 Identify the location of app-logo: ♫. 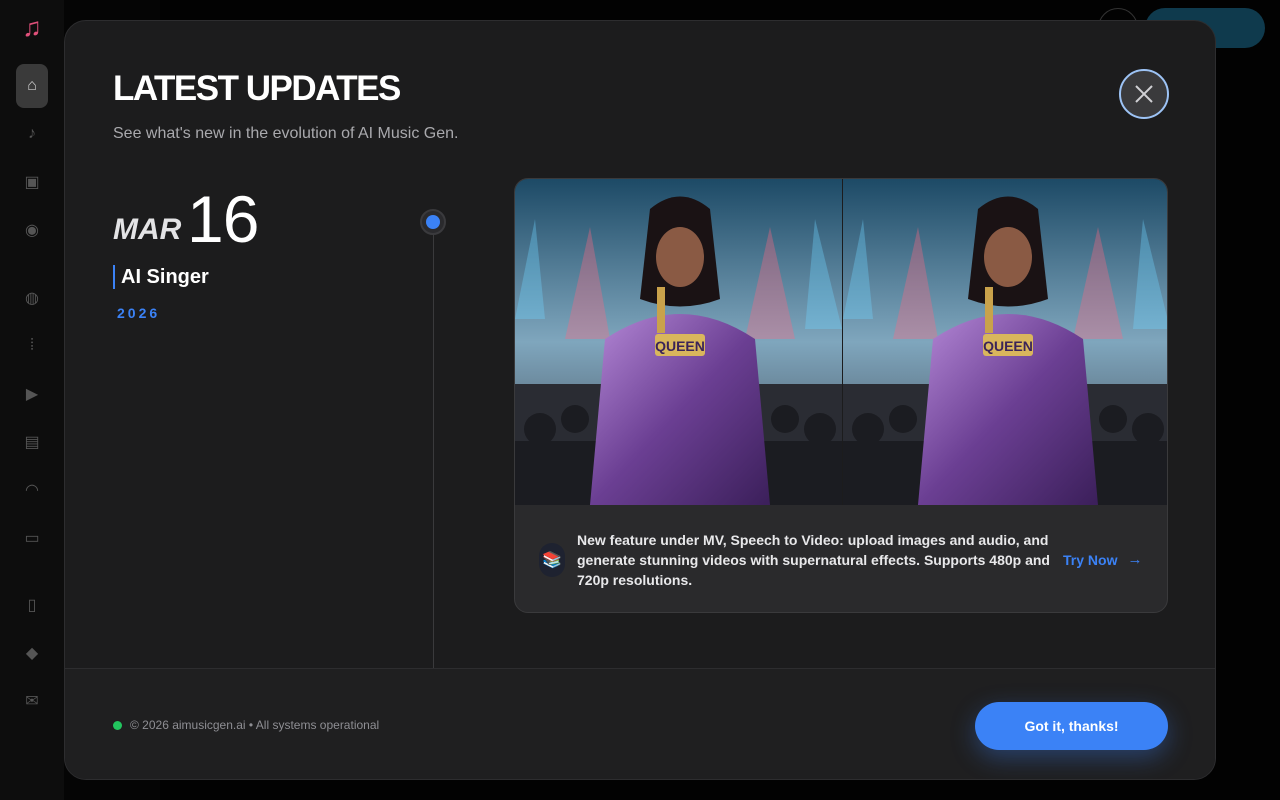
(32, 27).